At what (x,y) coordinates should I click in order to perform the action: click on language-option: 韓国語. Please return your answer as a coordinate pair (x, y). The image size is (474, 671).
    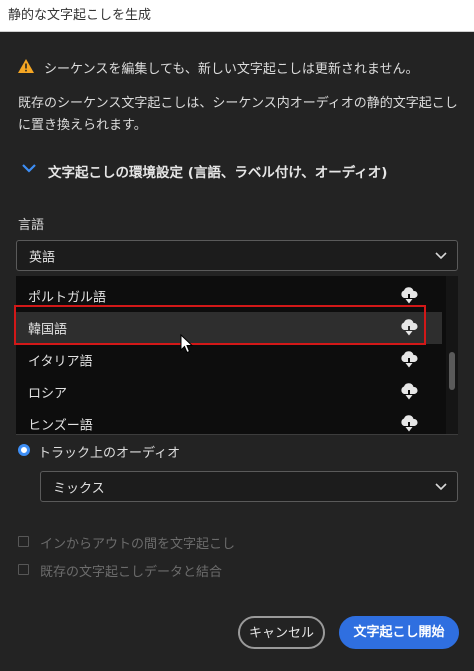
    Looking at the image, I should click on (229, 328).